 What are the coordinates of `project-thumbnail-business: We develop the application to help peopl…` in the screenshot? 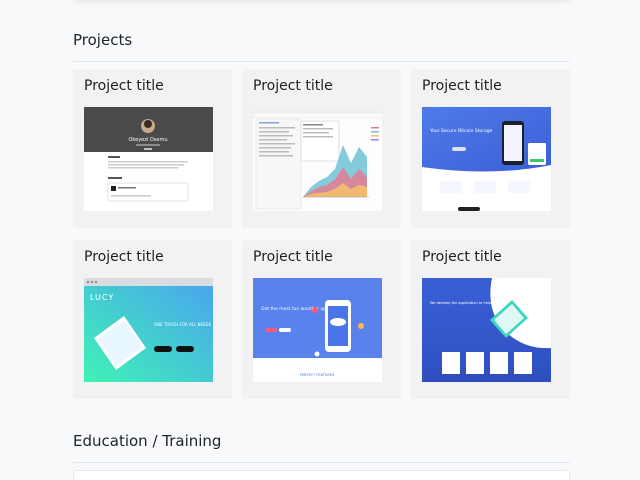 It's located at (486, 330).